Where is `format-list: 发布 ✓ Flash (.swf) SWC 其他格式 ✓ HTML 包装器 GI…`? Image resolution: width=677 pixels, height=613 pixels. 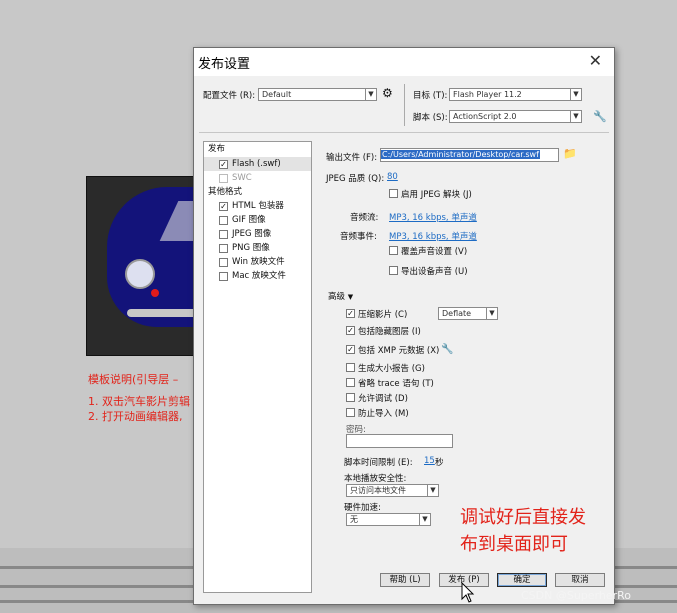
format-list: 发布 ✓ Flash (.swf) SWC 其他格式 ✓ HTML 包装器 GI… is located at coordinates (257, 367).